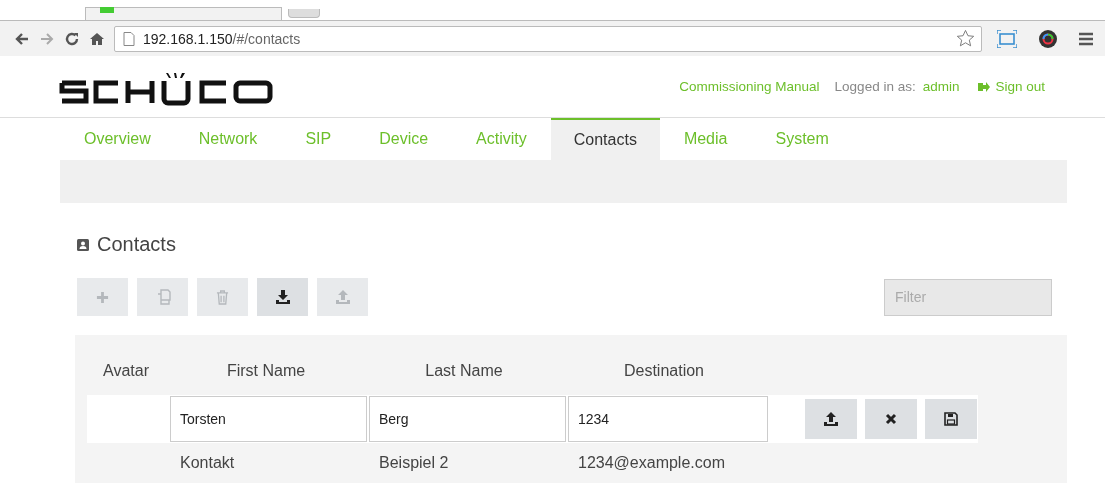 This screenshot has height=483, width=1105. Describe the element at coordinates (47, 38) in the screenshot. I see `forward-icon` at that location.